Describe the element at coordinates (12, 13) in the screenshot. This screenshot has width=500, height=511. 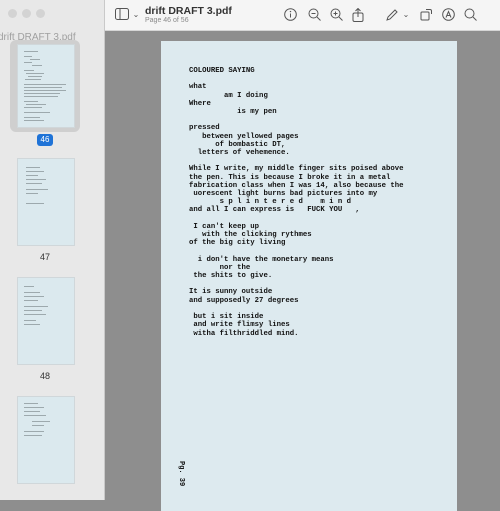
I see `close-window-button` at that location.